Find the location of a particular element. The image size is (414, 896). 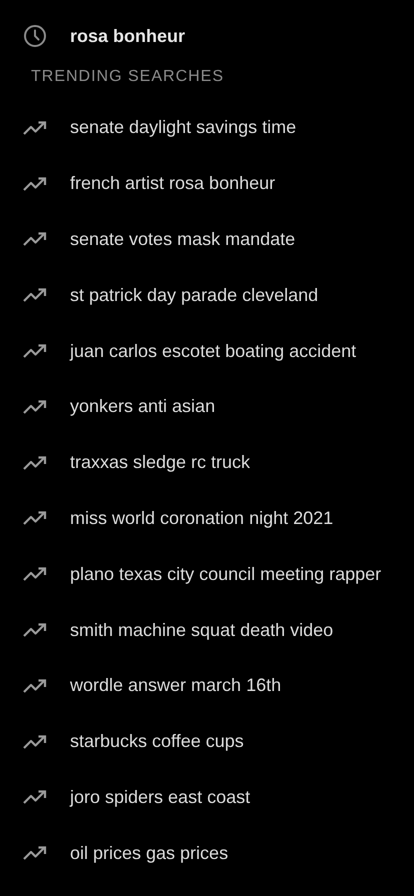

trending-search-item: joro spiders east coast is located at coordinates (207, 798).